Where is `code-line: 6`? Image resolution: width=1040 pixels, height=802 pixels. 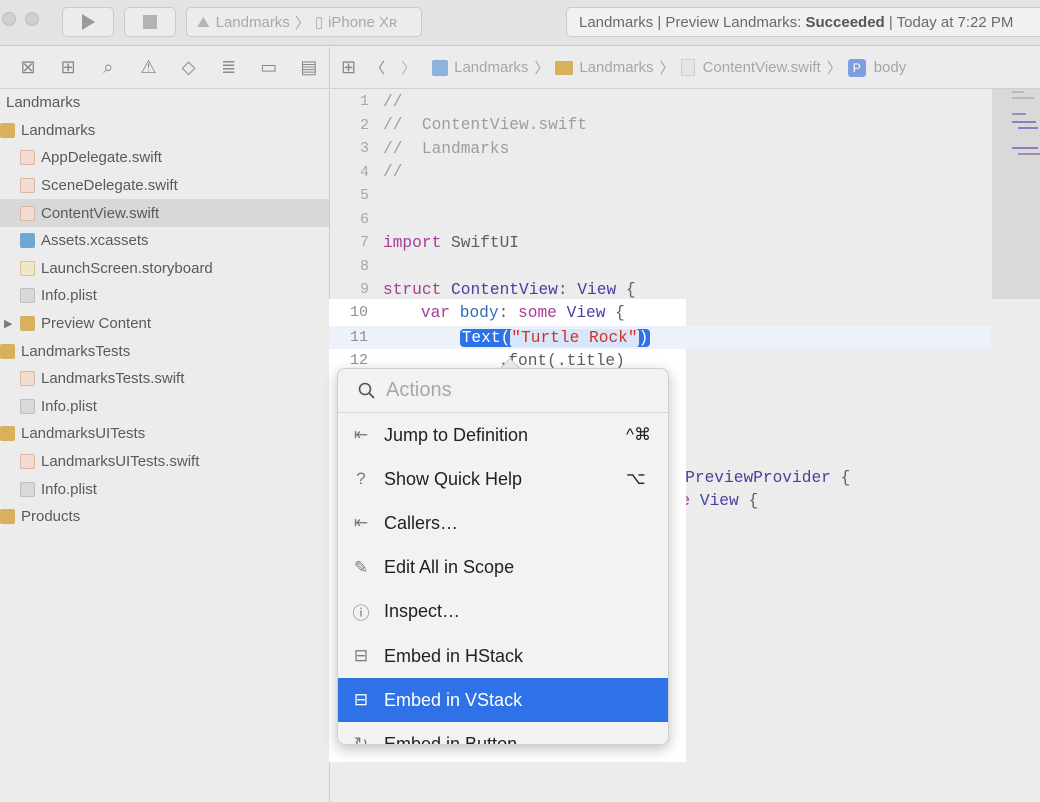
code-line: 6 is located at coordinates (662, 219).